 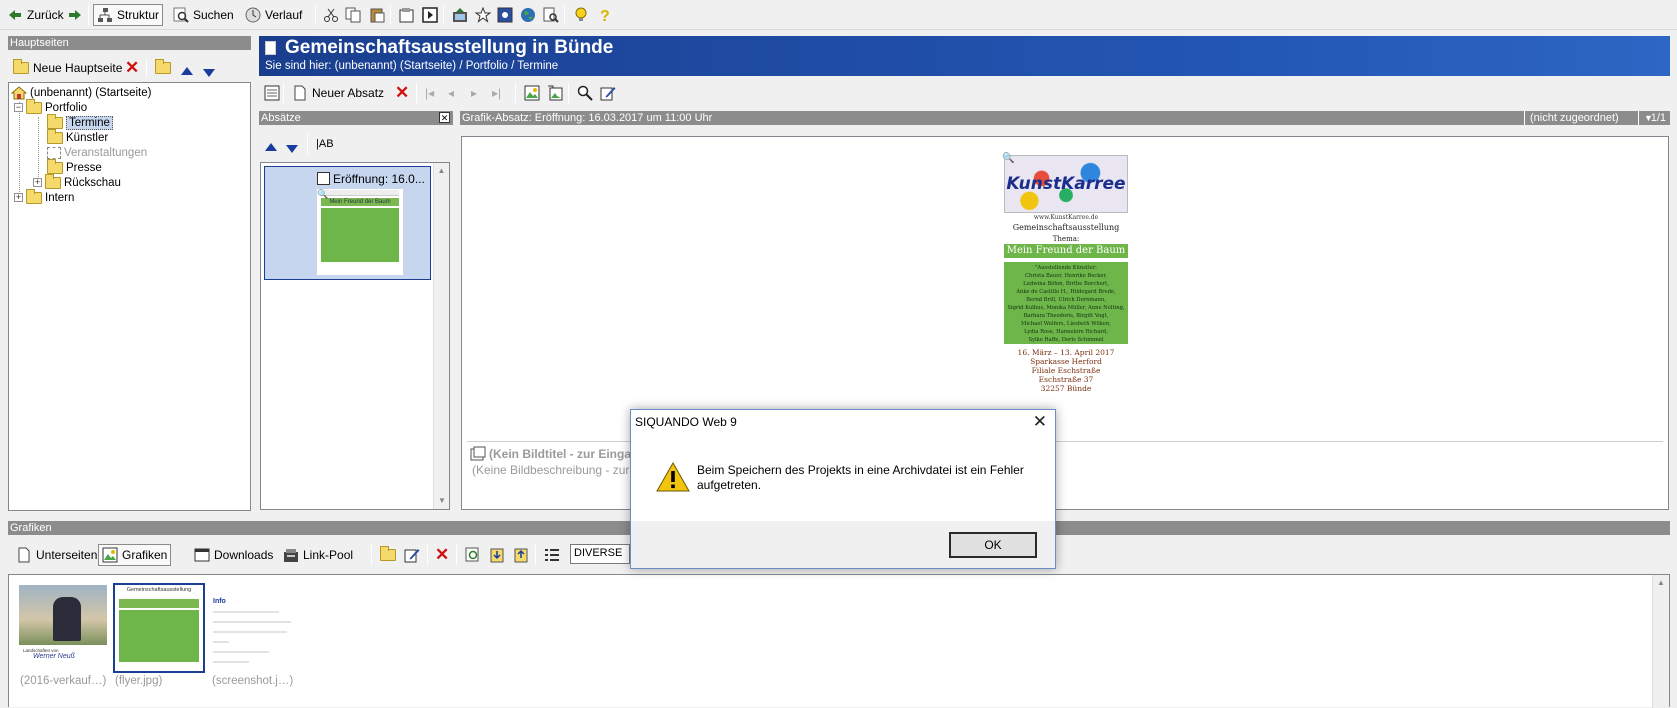 I want to click on prev-button: ◂, so click(x=451, y=93).